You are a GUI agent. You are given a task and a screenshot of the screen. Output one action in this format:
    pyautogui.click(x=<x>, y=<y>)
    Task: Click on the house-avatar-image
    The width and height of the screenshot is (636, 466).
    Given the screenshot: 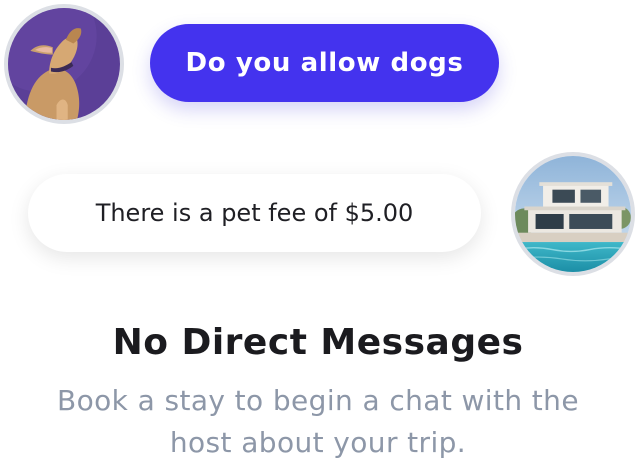 What is the action you would take?
    pyautogui.click(x=573, y=214)
    